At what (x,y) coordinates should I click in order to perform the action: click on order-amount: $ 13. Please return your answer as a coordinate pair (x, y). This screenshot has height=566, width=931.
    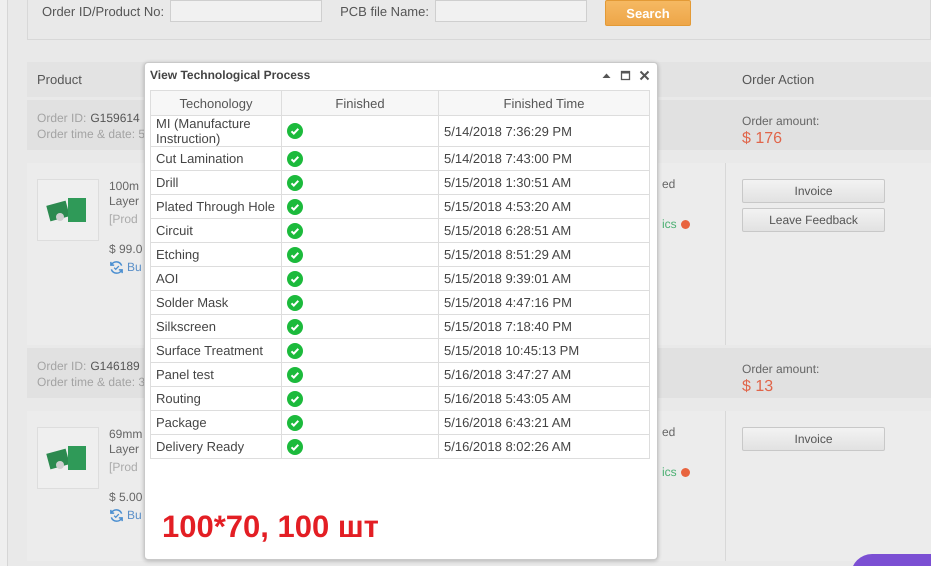
    Looking at the image, I should click on (758, 387).